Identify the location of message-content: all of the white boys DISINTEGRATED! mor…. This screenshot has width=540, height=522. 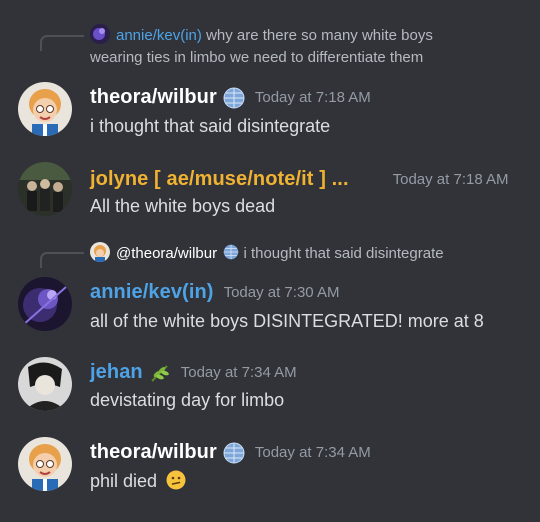
(287, 321).